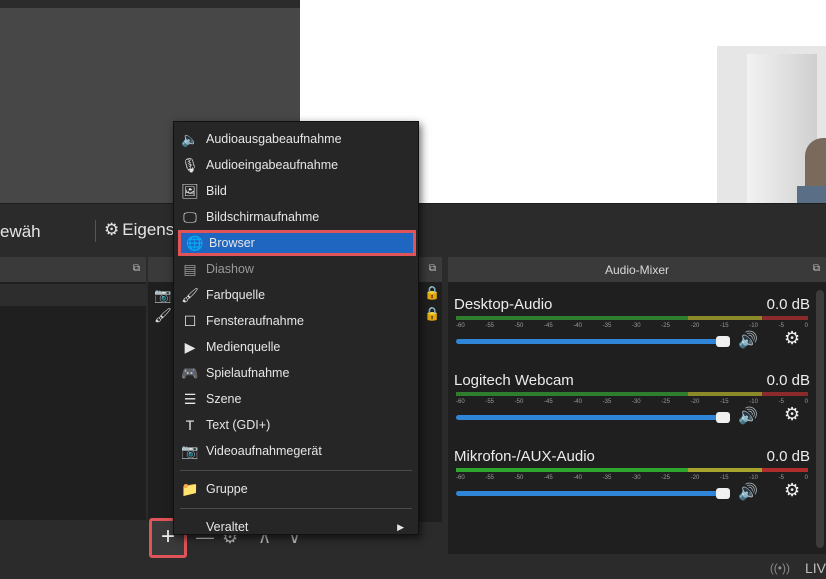  I want to click on status-bar: ((•)) LIV, so click(413, 568).